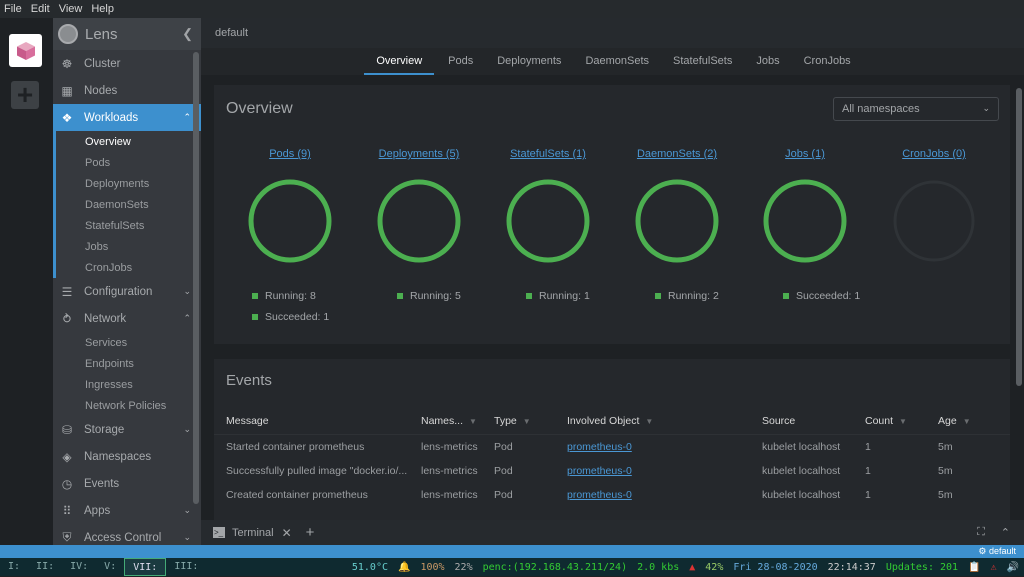  Describe the element at coordinates (449, 421) in the screenshot. I see `col-namespace: Names... ▼` at that location.